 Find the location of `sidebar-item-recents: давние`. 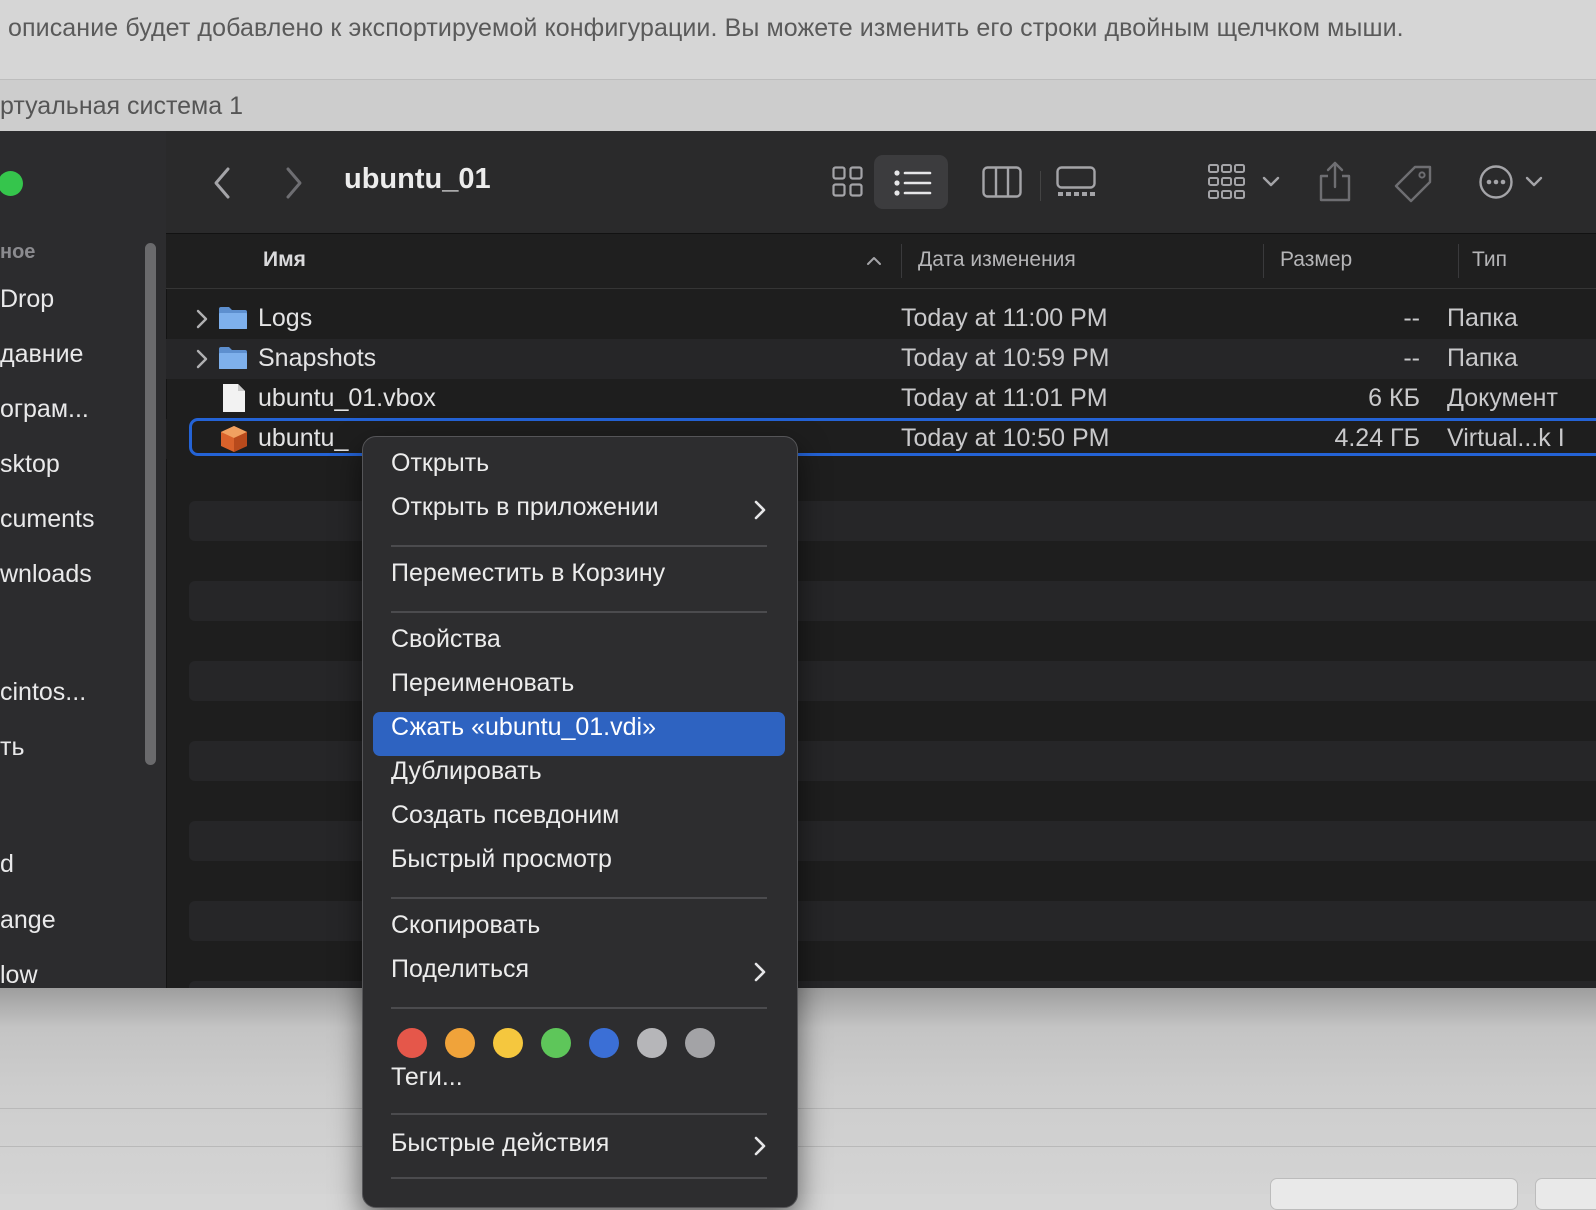

sidebar-item-recents: давние is located at coordinates (41, 354).